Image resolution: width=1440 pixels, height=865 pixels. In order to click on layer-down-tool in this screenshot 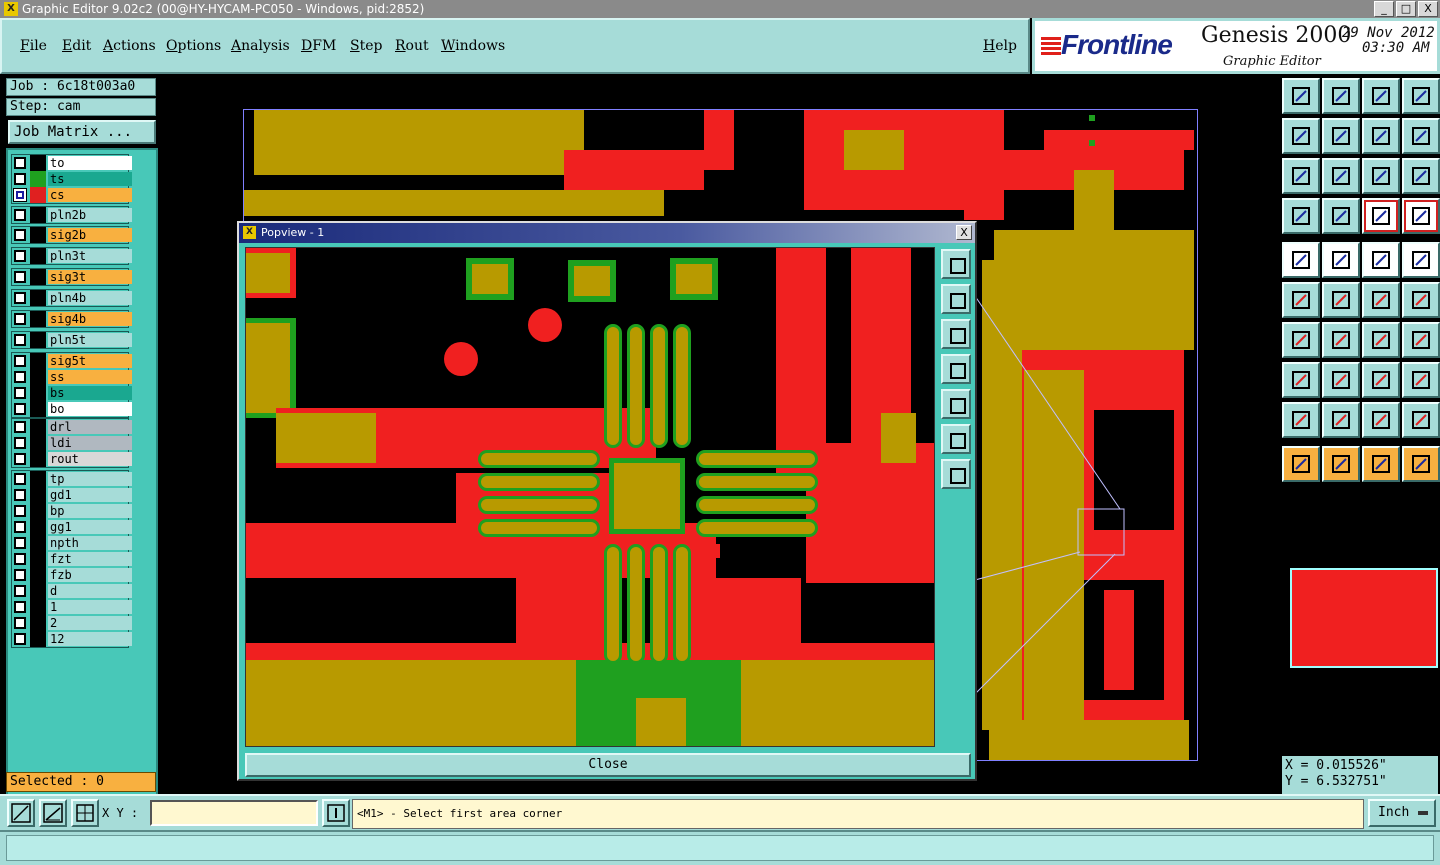, I will do `click(1341, 96)`.